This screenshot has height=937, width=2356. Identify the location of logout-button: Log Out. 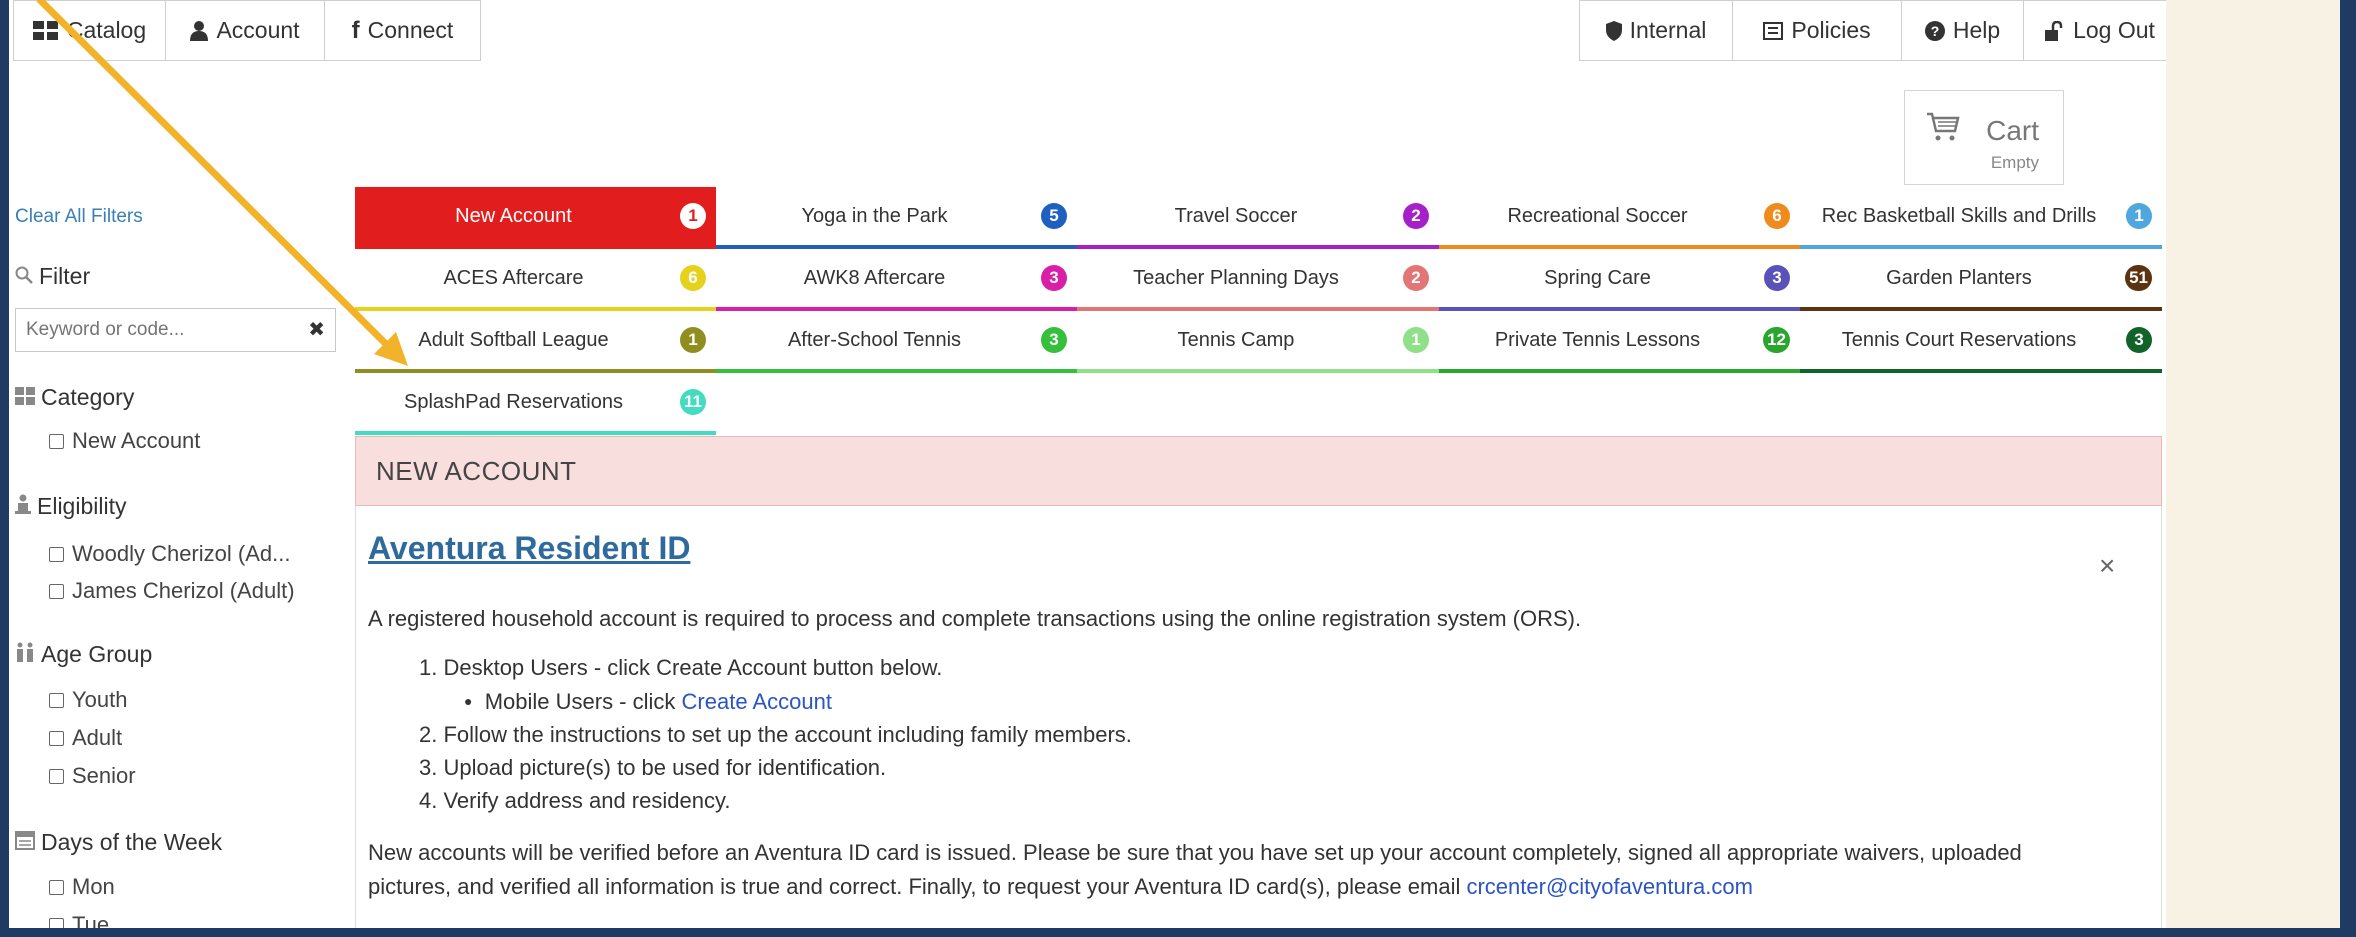
(2095, 30).